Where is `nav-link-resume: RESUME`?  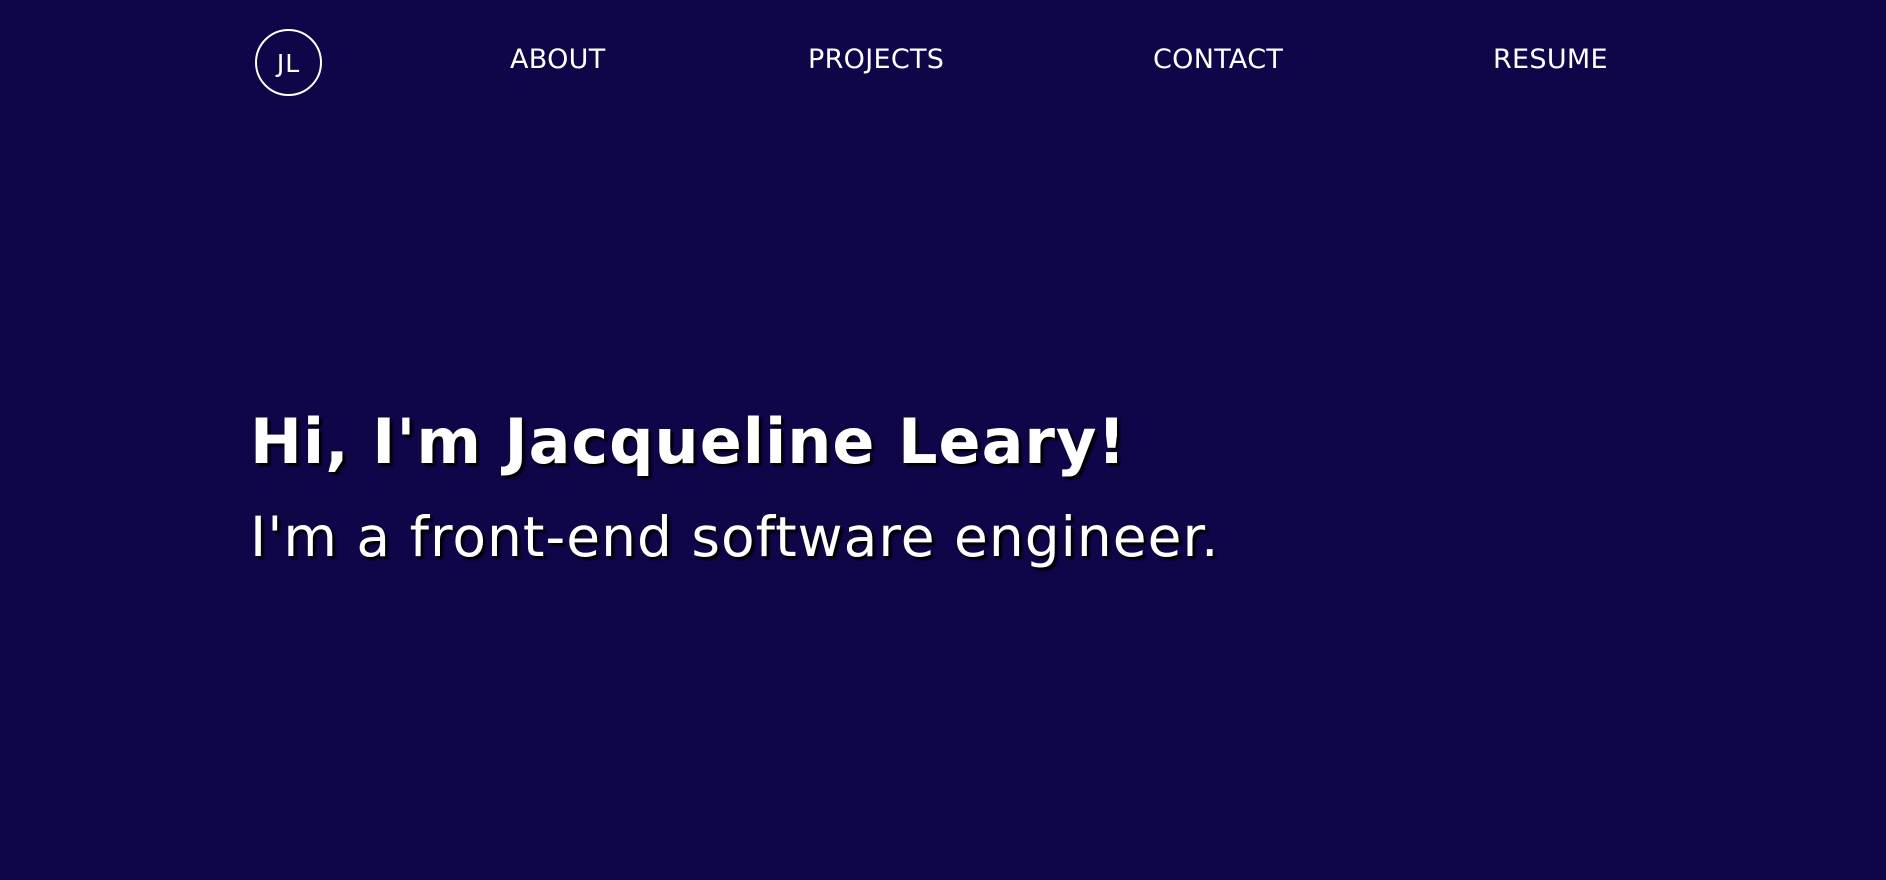 nav-link-resume: RESUME is located at coordinates (1550, 60).